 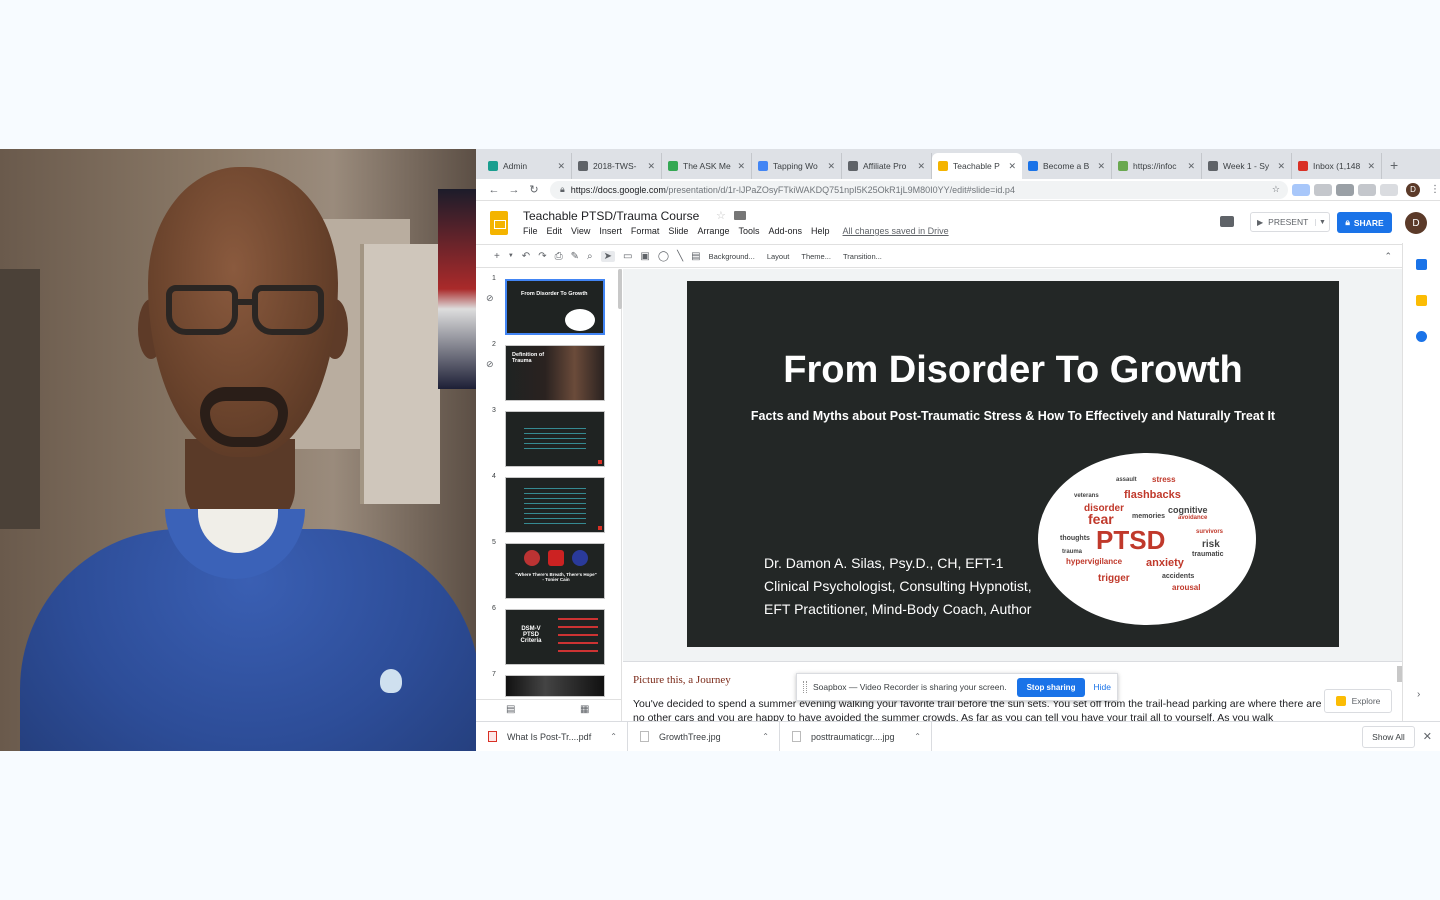 What do you see at coordinates (1227, 221) in the screenshot?
I see `comment-icon` at bounding box center [1227, 221].